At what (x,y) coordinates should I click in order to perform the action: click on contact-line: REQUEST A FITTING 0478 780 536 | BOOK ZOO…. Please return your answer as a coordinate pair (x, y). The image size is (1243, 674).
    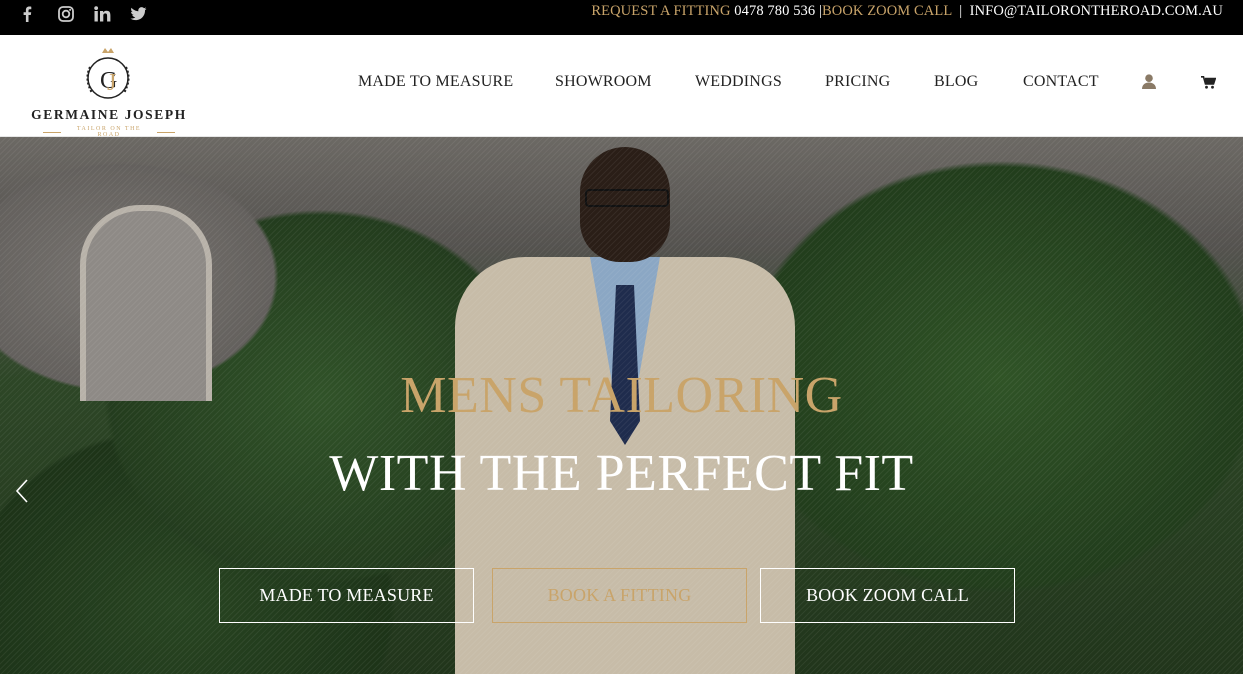
    Looking at the image, I should click on (907, 11).